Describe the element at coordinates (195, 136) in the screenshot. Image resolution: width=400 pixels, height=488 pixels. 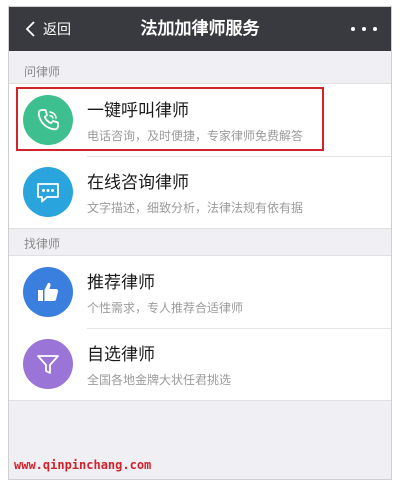
I see `item-description: 电话咨询，及时便捷，专家律师免费解答` at that location.